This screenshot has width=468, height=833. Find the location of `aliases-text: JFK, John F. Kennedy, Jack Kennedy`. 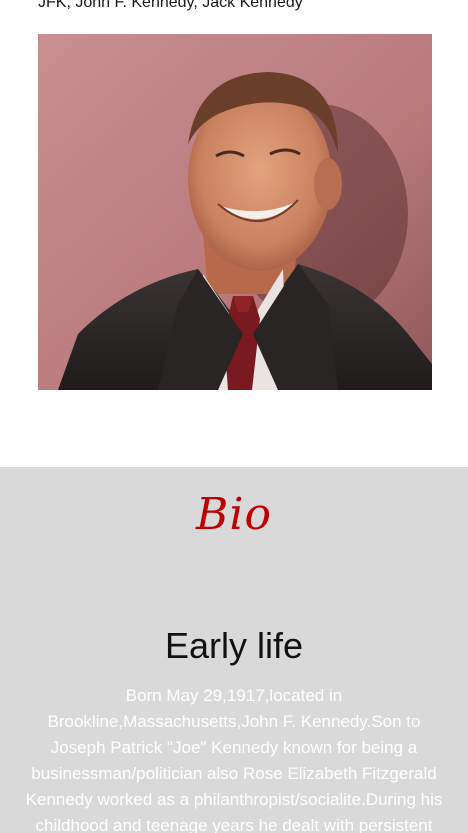

aliases-text: JFK, John F. Kennedy, Jack Kennedy is located at coordinates (170, 5).